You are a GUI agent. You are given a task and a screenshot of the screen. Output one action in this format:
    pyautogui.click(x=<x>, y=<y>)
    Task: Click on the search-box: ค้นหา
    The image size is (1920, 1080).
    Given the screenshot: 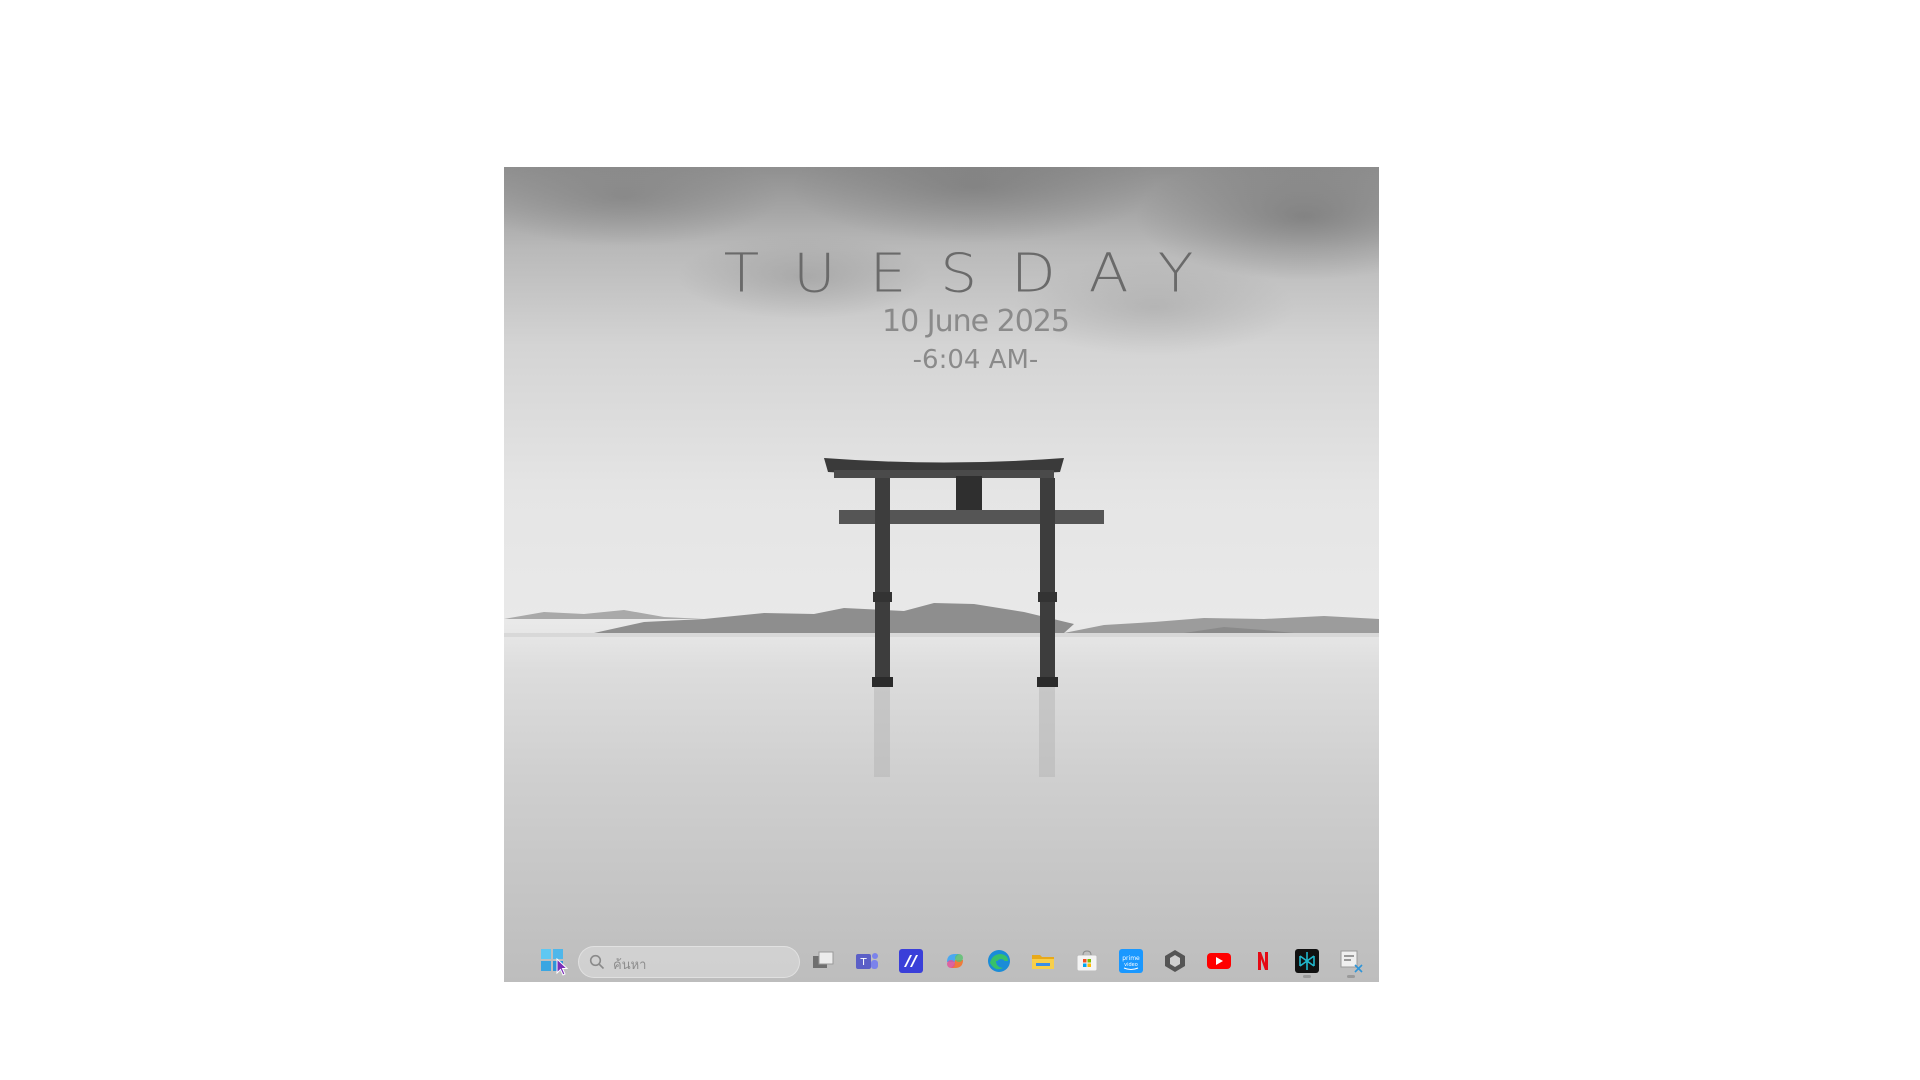 What is the action you would take?
    pyautogui.click(x=689, y=962)
    